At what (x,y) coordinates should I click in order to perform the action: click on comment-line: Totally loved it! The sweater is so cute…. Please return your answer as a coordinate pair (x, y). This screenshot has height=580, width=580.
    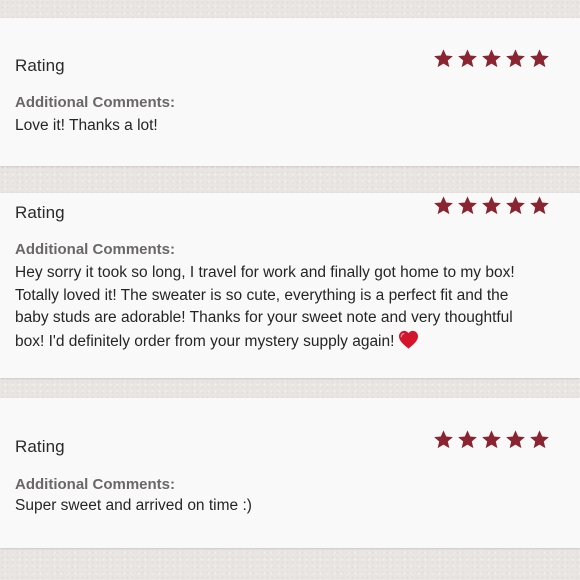
    Looking at the image, I should click on (262, 295).